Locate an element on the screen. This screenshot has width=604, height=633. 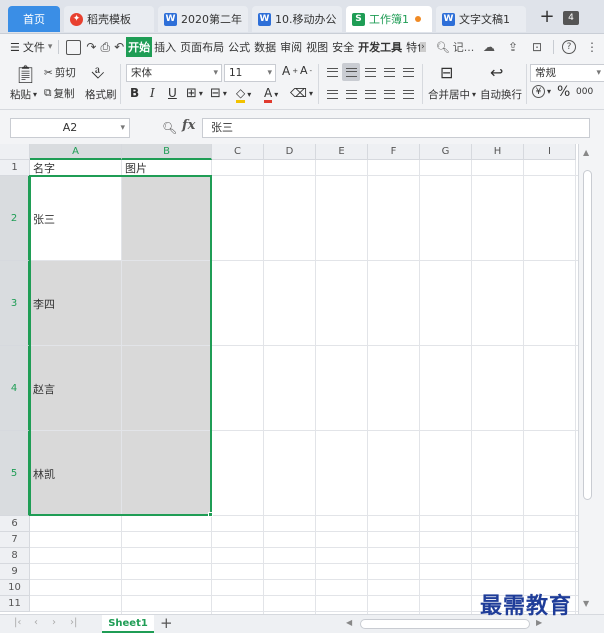
align-center-icon is located at coordinates (351, 94).